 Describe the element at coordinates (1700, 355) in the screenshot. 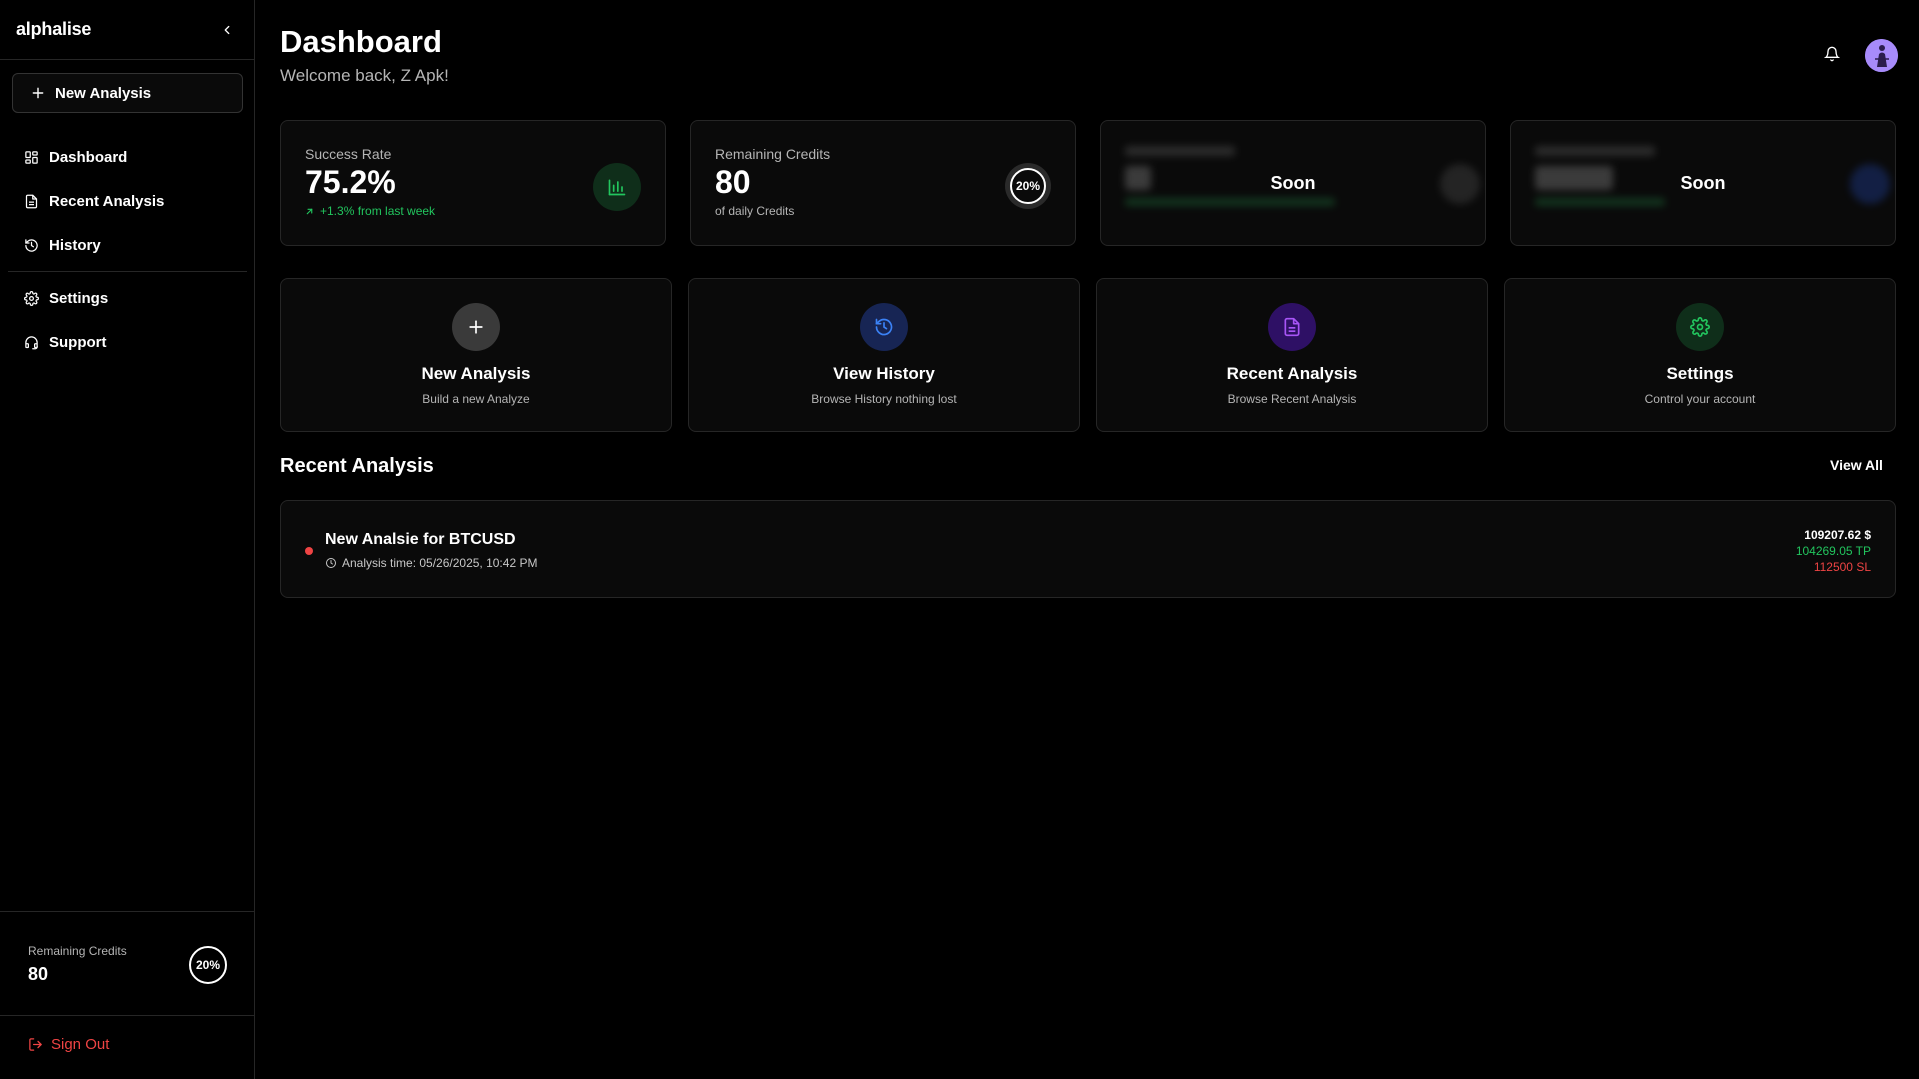

I see `action-card-settings: Settings Control your account` at that location.